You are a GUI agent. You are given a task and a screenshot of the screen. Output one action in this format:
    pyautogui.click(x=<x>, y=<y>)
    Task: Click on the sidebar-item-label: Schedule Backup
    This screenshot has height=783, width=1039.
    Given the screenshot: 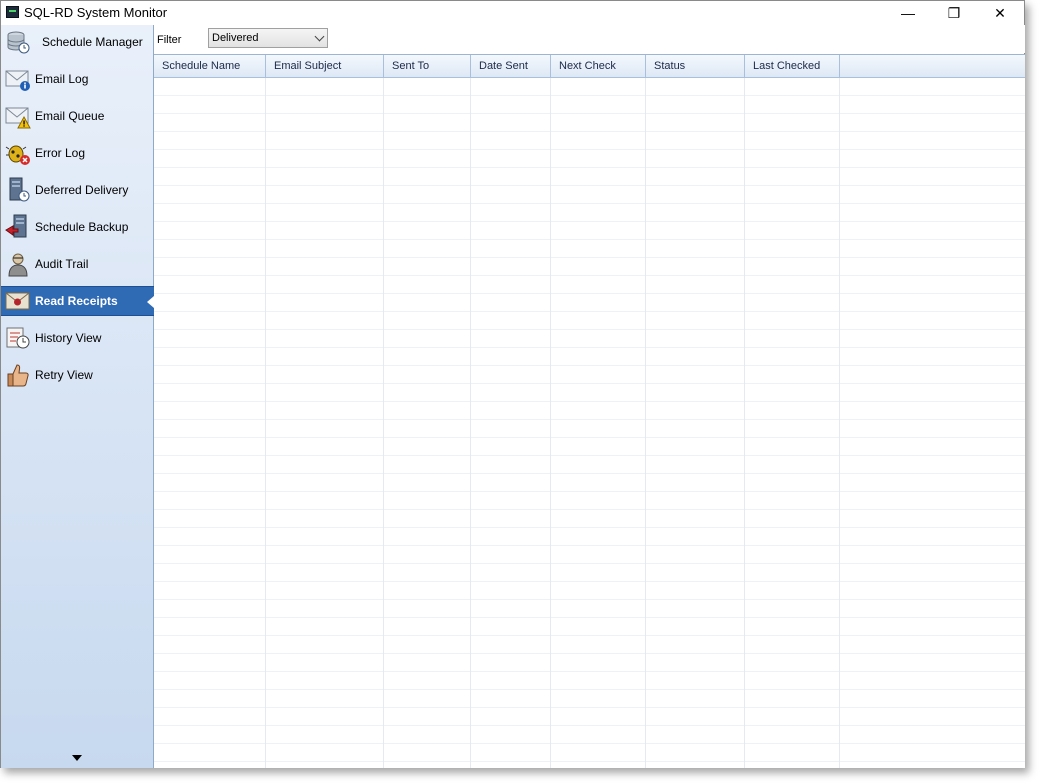 What is the action you would take?
    pyautogui.click(x=82, y=227)
    